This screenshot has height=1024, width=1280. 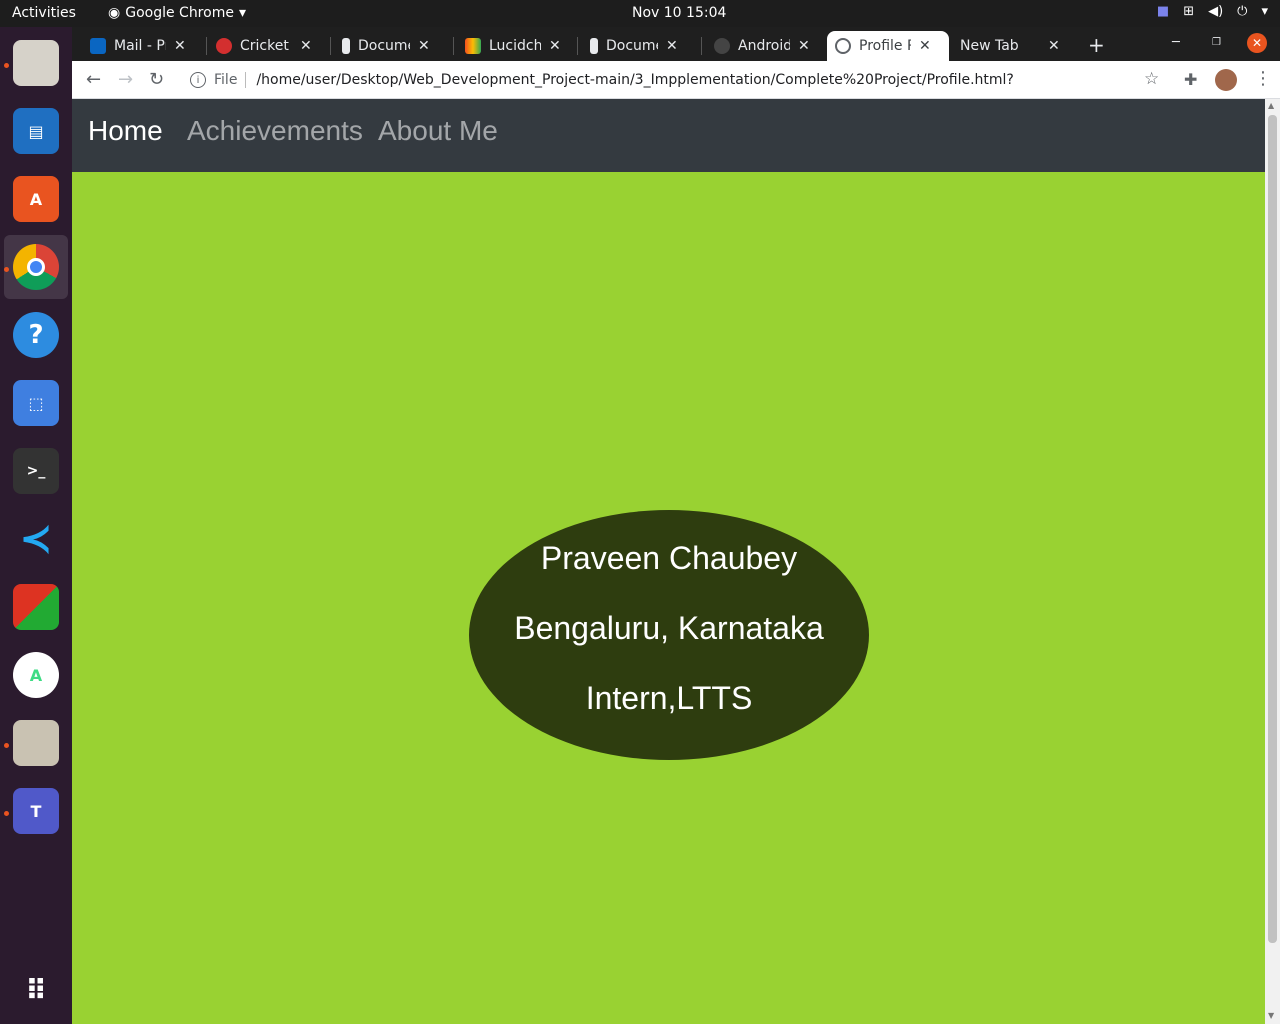 I want to click on app-menu: ◉ Google Chrome ▾, so click(x=177, y=13).